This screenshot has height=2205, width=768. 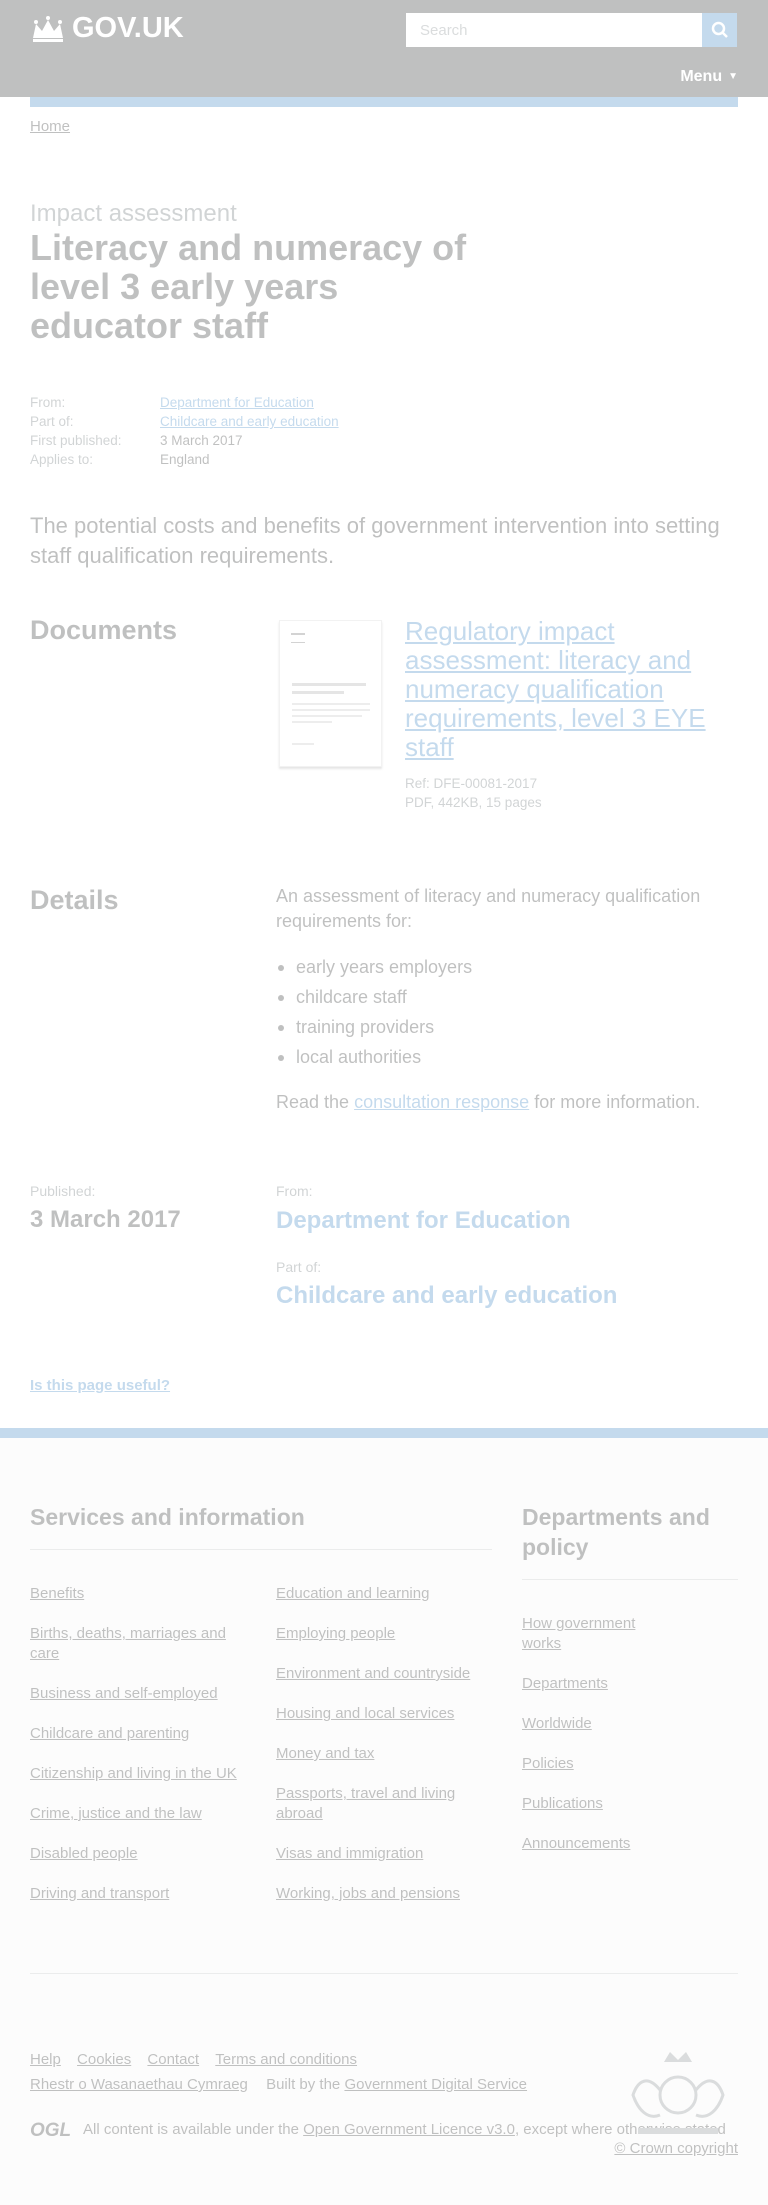 I want to click on govuk-logo: GOV.UK, so click(x=107, y=28).